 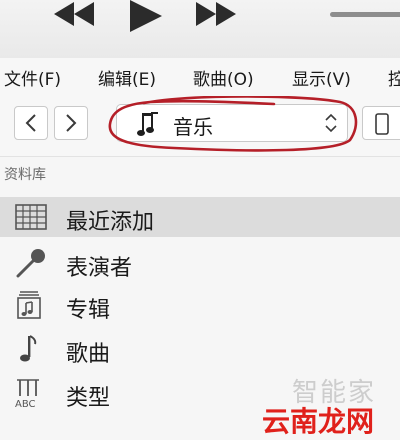 I want to click on back-button, so click(x=31, y=123).